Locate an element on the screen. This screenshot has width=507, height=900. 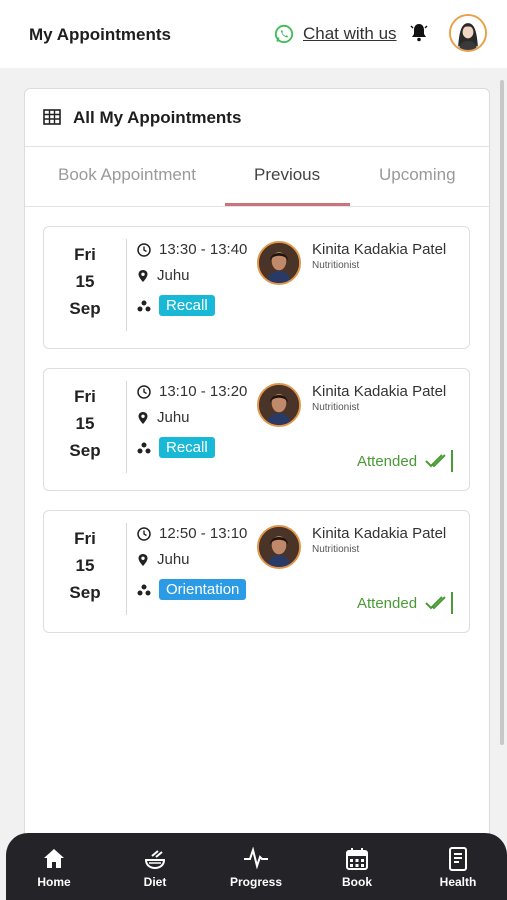
nav-progress: Progress is located at coordinates (256, 866).